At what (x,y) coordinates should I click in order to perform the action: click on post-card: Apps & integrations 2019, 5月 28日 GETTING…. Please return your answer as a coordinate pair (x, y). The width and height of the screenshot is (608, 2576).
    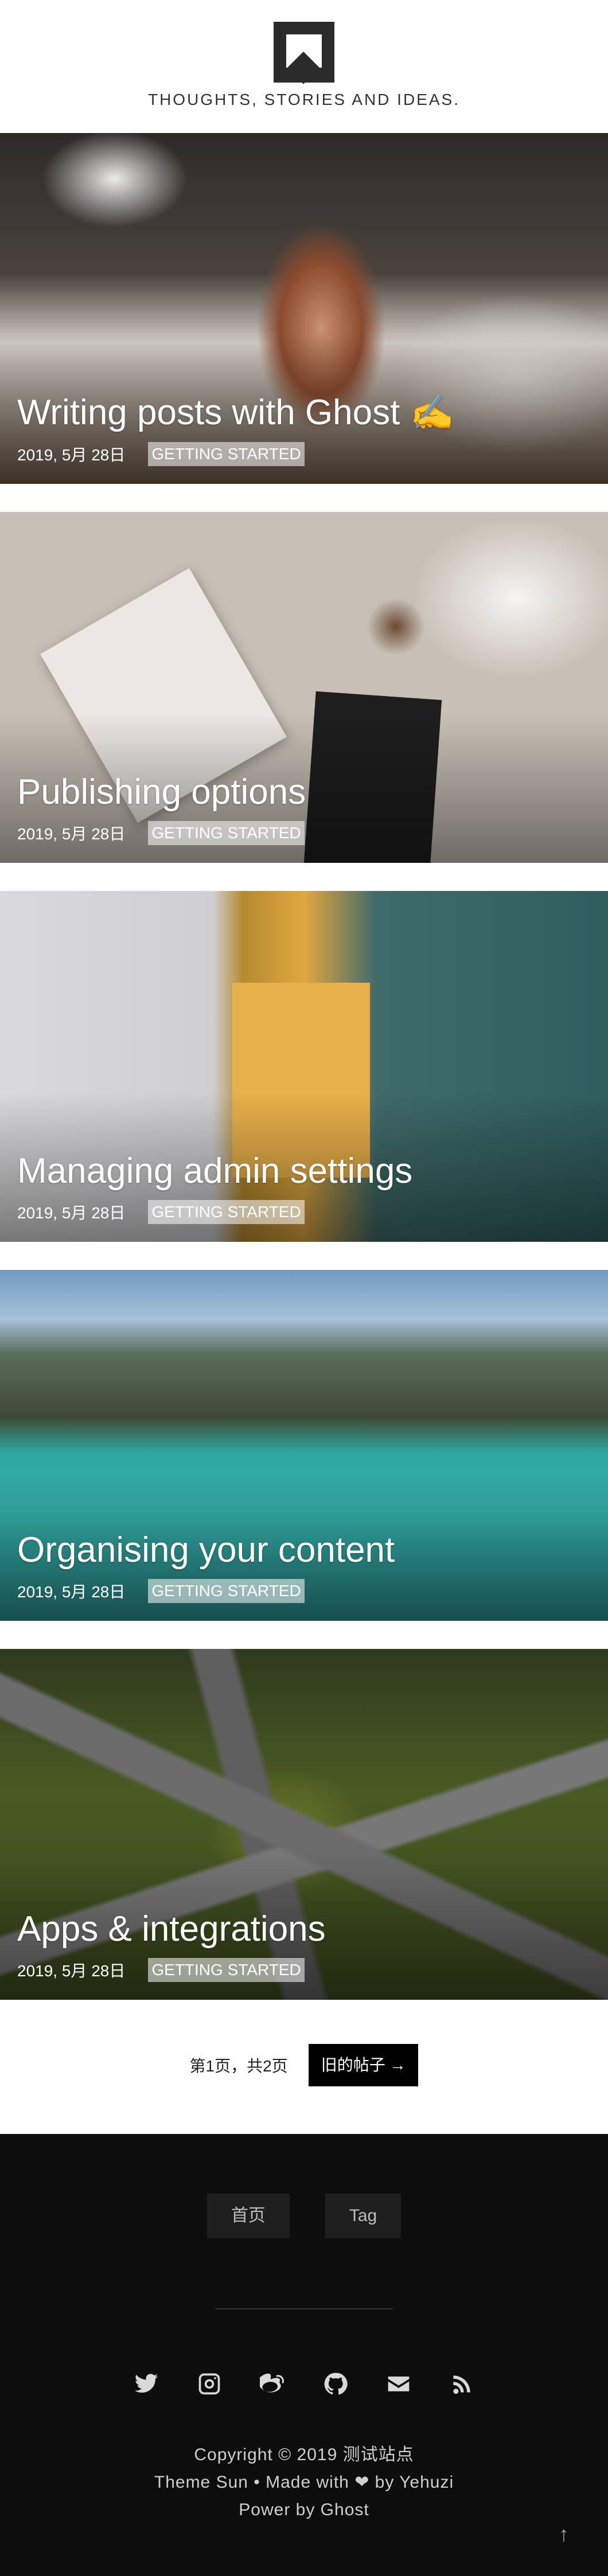
    Looking at the image, I should click on (304, 1824).